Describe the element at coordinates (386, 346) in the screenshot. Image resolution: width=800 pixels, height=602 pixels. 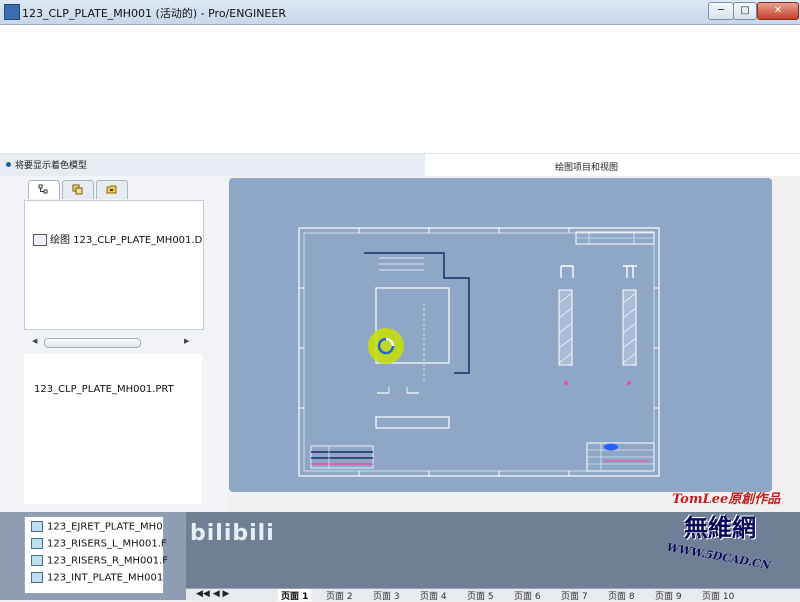
I see `loading-indicator` at that location.